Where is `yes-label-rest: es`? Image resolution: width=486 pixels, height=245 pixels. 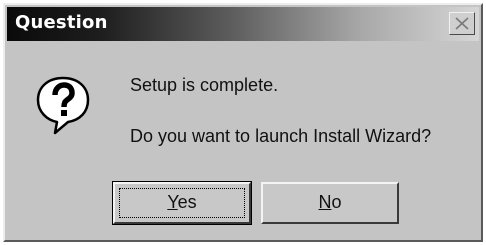
yes-label-rest: es is located at coordinates (187, 202).